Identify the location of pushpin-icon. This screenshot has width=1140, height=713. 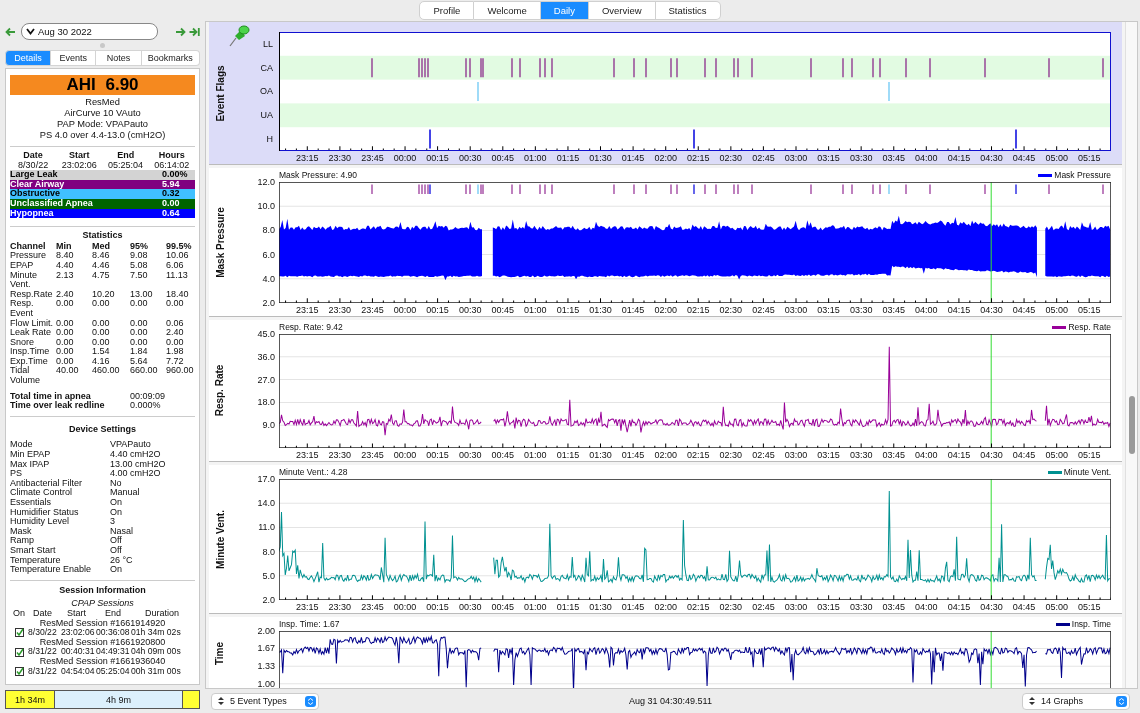
(239, 36).